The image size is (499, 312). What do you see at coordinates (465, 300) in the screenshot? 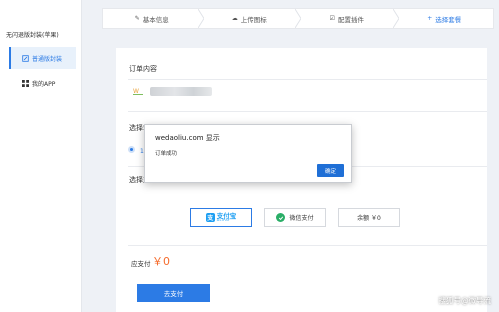
I see `watermark: 搜狐号@微导流` at bounding box center [465, 300].